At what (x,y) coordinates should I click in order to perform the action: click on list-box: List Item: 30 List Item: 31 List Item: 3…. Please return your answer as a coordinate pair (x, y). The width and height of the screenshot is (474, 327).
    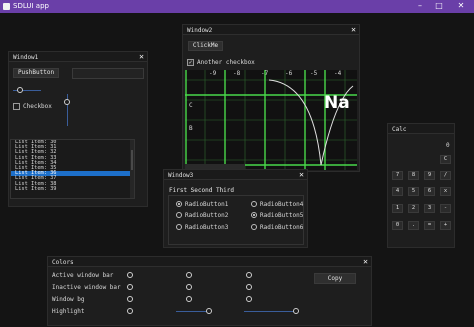
    Looking at the image, I should click on (72, 169).